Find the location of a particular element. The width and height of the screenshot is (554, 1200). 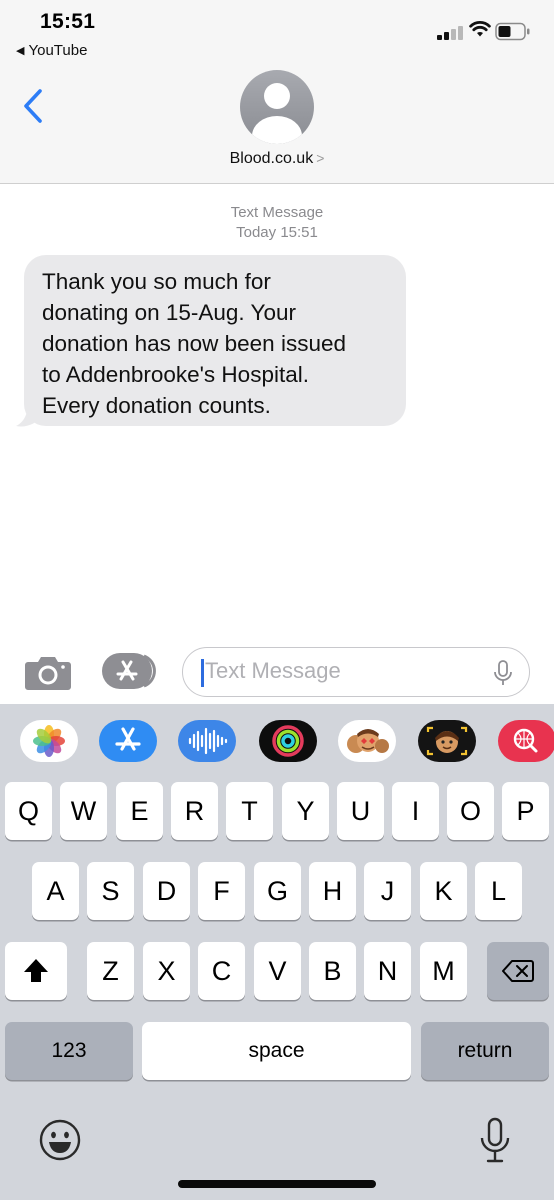

back-app-label: YouTube is located at coordinates (58, 50).